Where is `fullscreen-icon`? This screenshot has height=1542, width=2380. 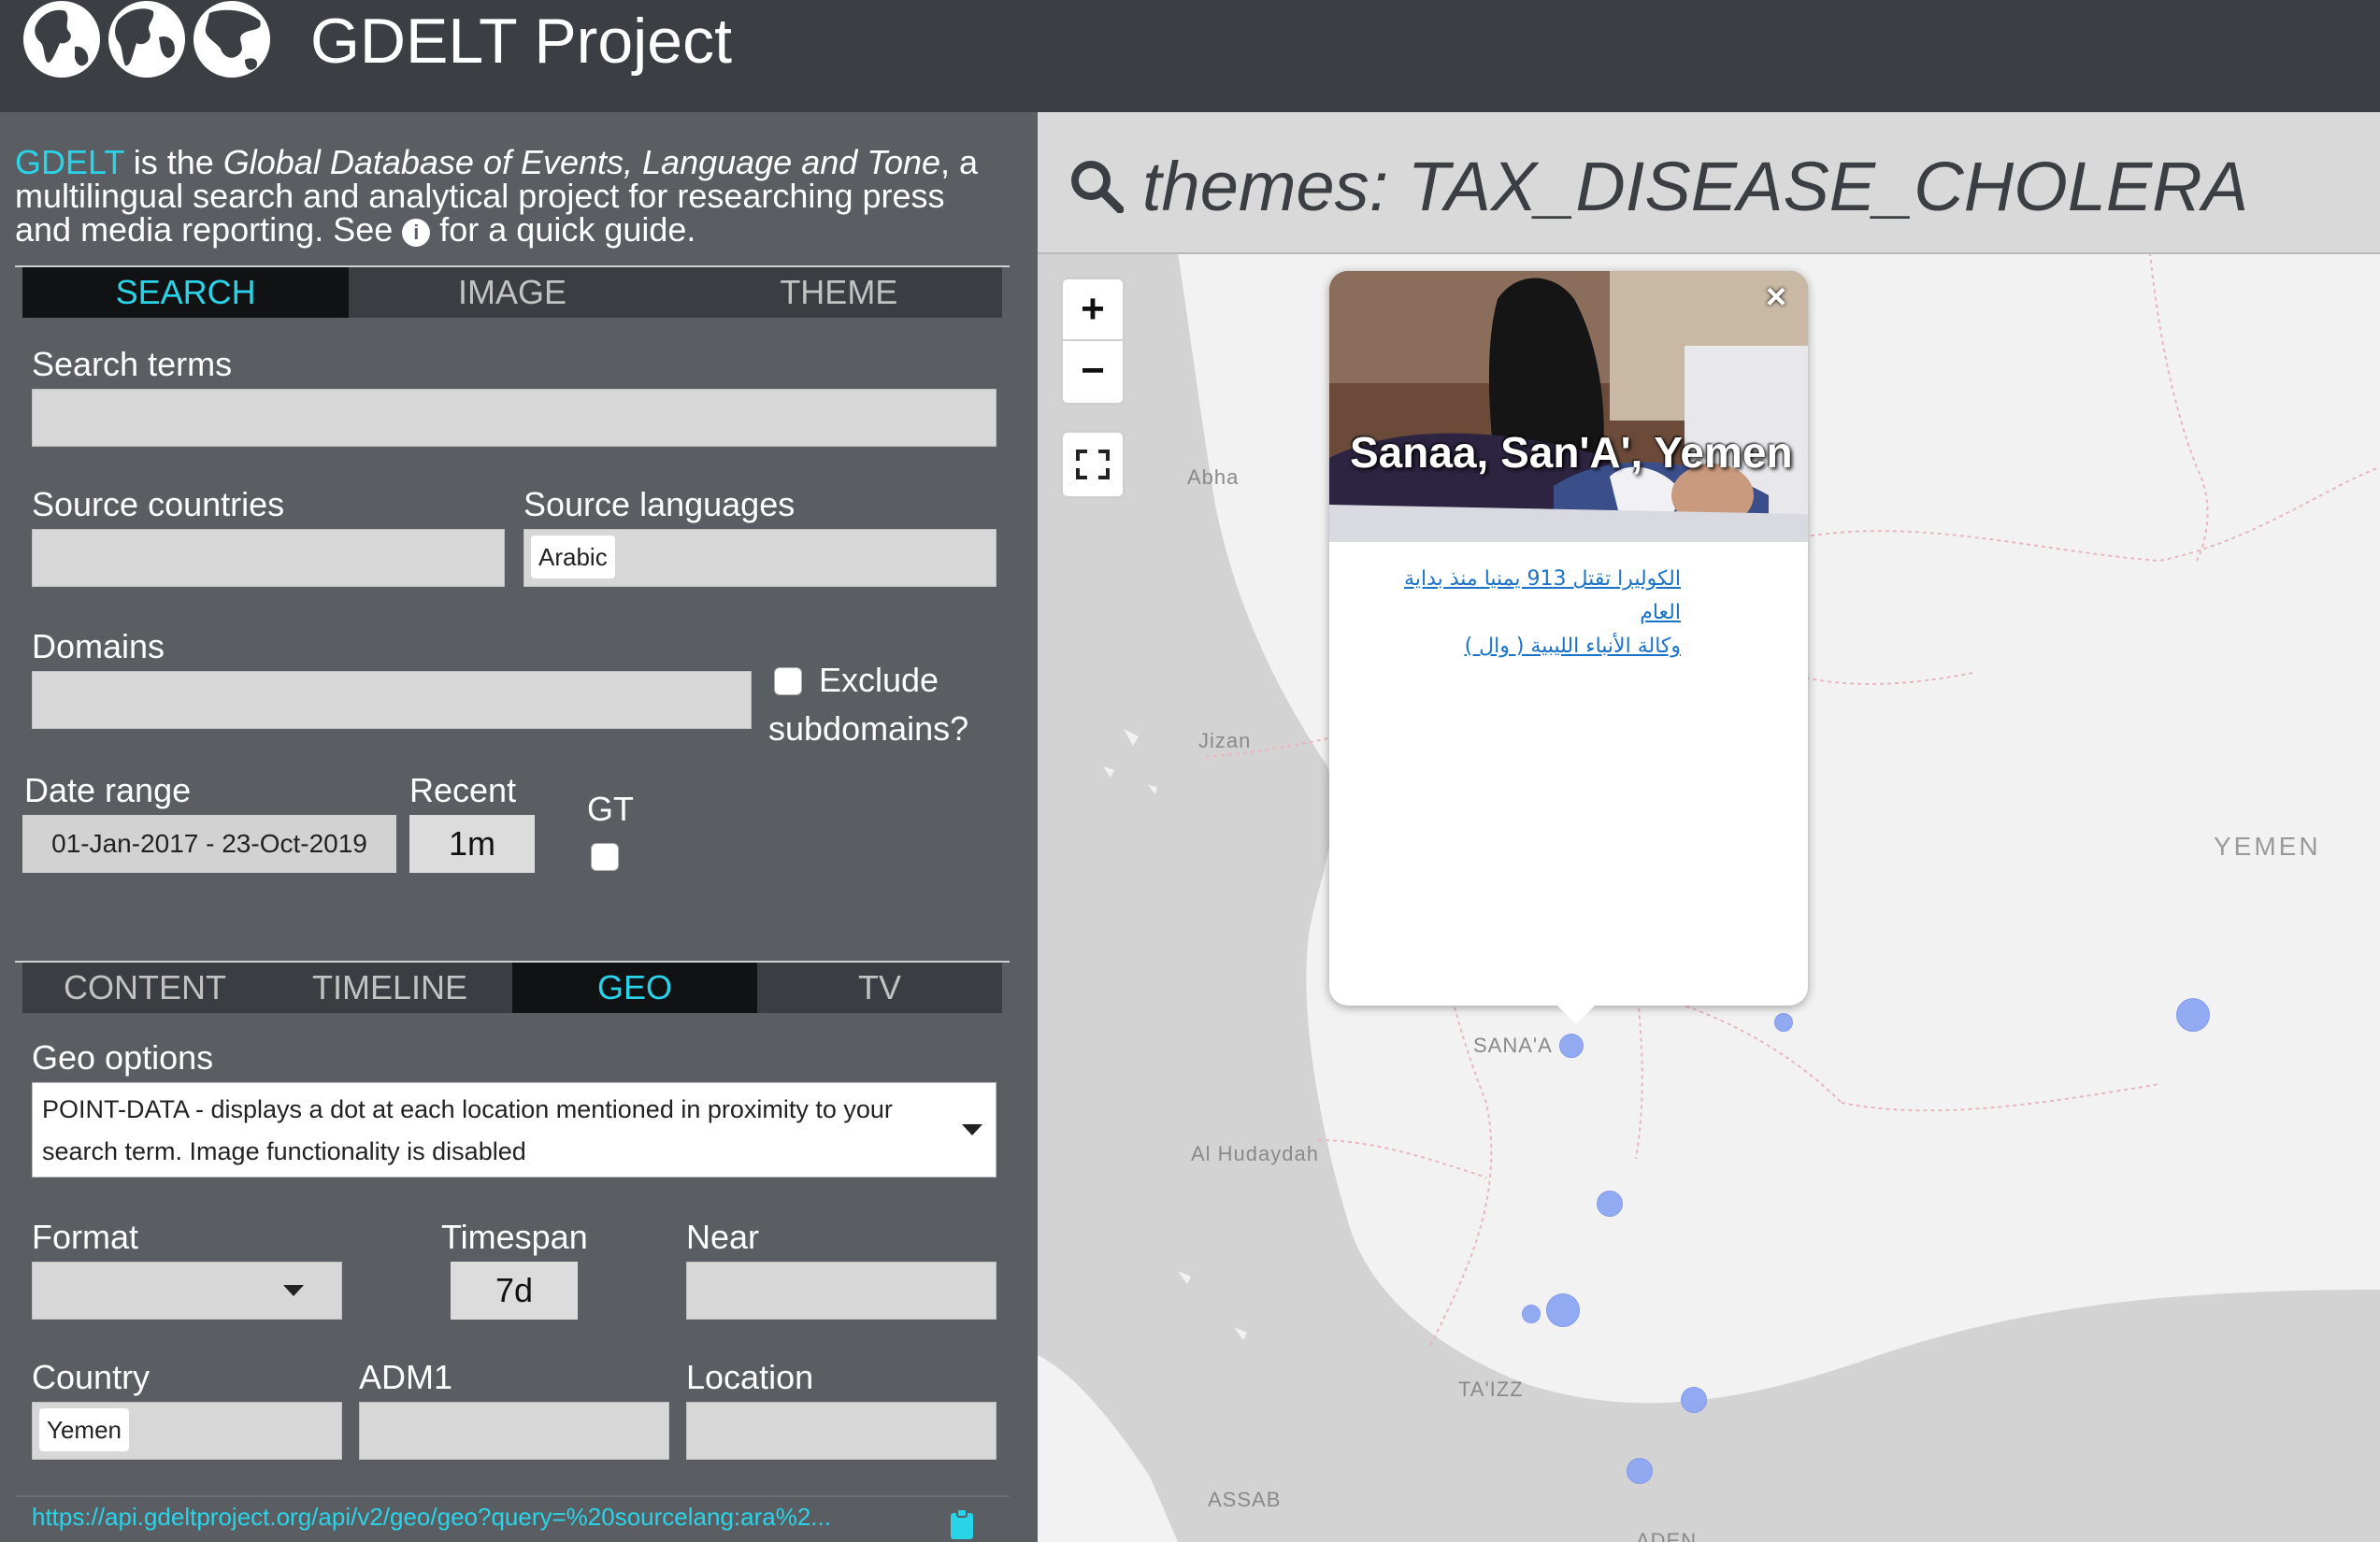 fullscreen-icon is located at coordinates (1093, 464).